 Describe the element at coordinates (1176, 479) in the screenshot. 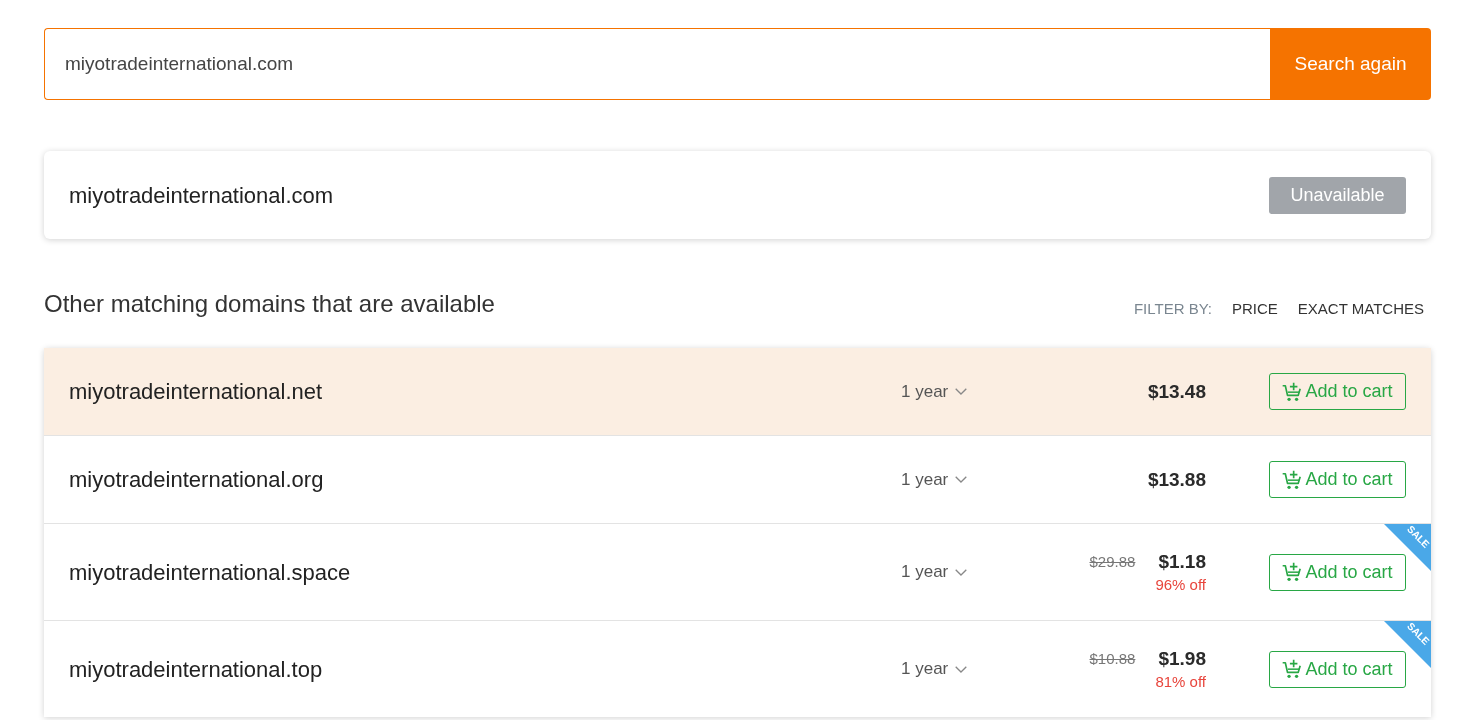

I see `price: $13.88` at that location.